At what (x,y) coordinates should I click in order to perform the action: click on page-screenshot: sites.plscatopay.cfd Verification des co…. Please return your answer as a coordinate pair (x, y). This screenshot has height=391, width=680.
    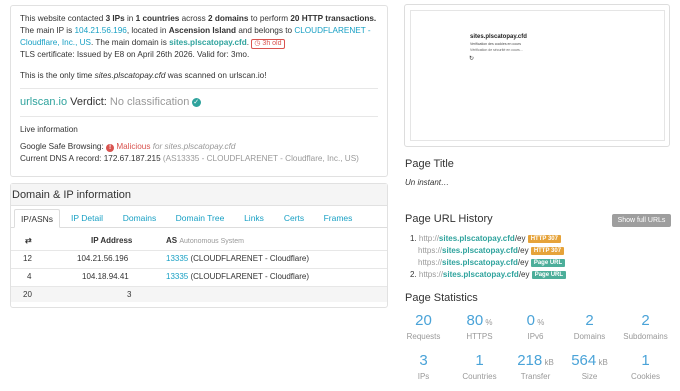
    Looking at the image, I should click on (537, 75).